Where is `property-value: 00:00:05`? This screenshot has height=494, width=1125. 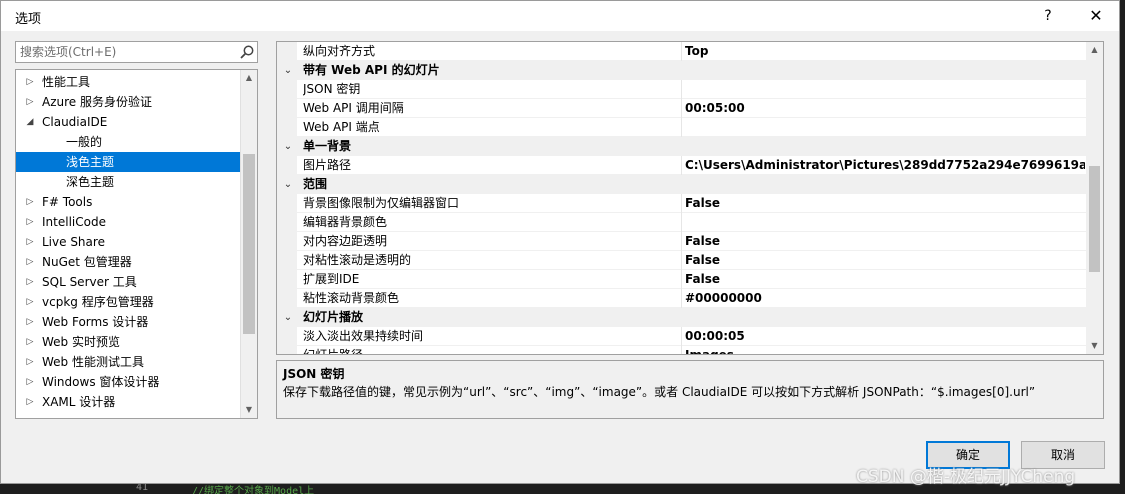
property-value: 00:00:05 is located at coordinates (885, 336).